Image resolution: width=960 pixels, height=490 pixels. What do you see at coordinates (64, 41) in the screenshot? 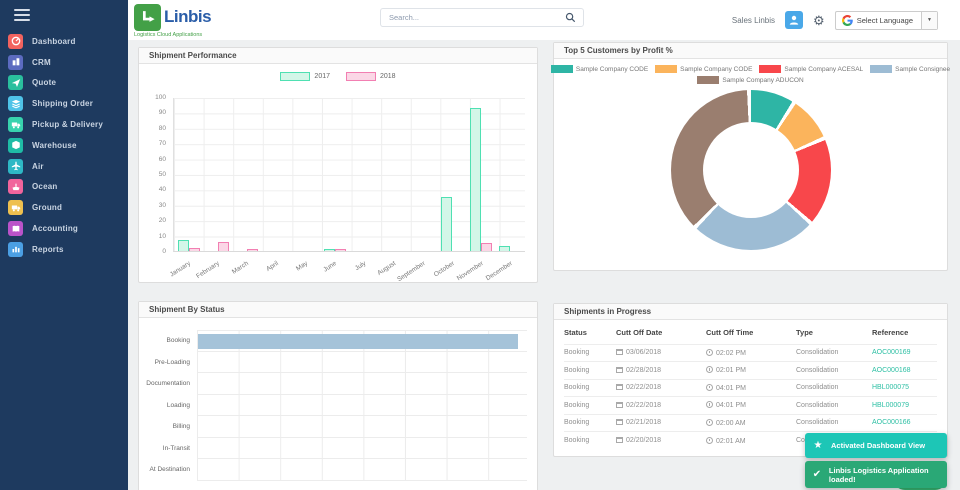
I see `sidebar-item-dashboard: Dashboard` at bounding box center [64, 41].